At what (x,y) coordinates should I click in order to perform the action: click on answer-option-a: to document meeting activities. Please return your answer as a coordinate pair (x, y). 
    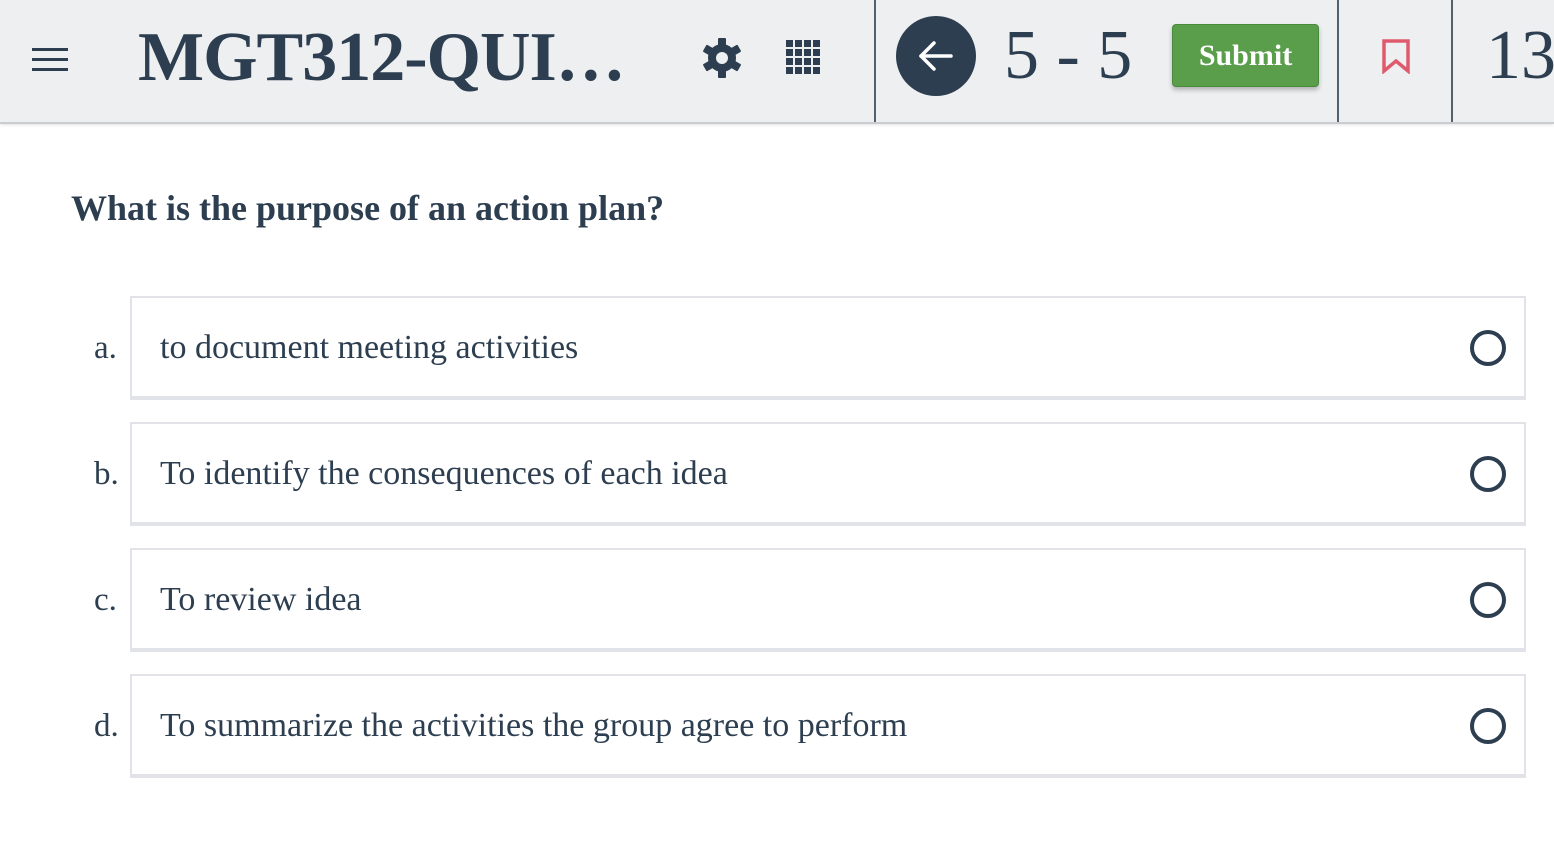
    Looking at the image, I should click on (828, 348).